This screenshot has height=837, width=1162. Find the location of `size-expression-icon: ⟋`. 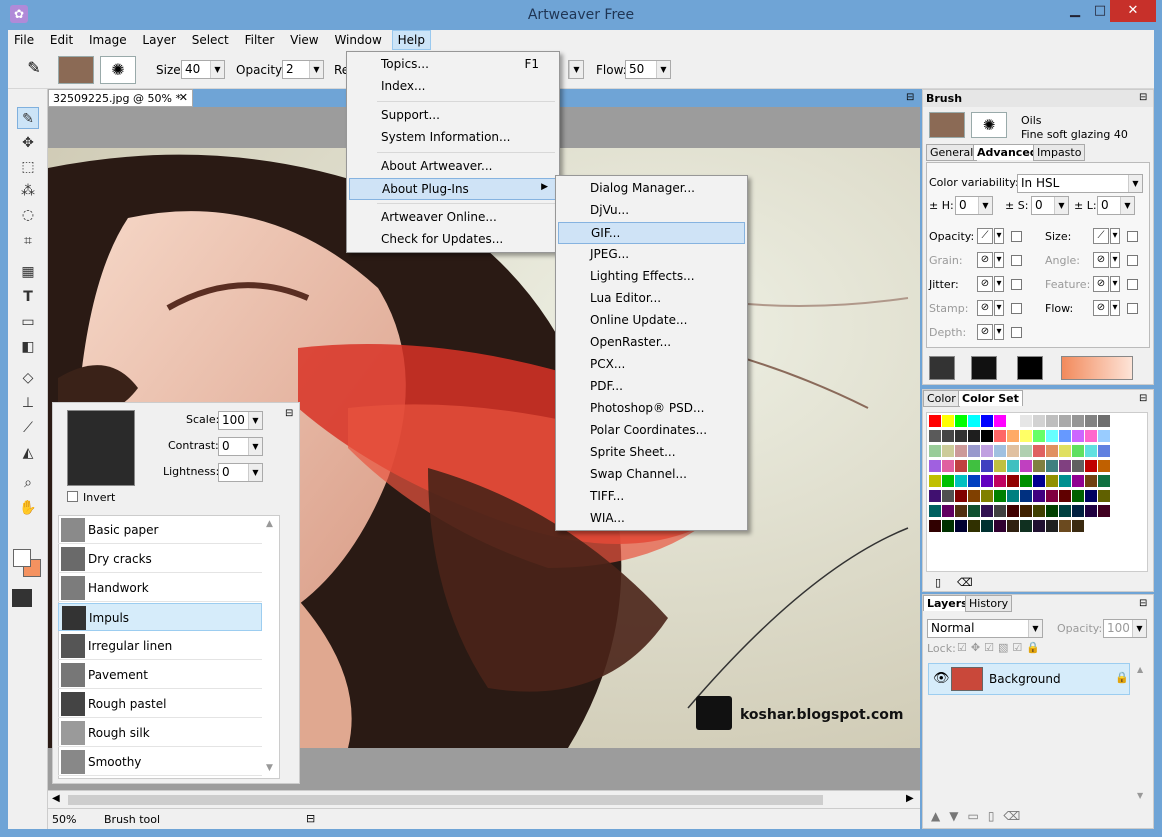

size-expression-icon: ⟋ is located at coordinates (1101, 236).